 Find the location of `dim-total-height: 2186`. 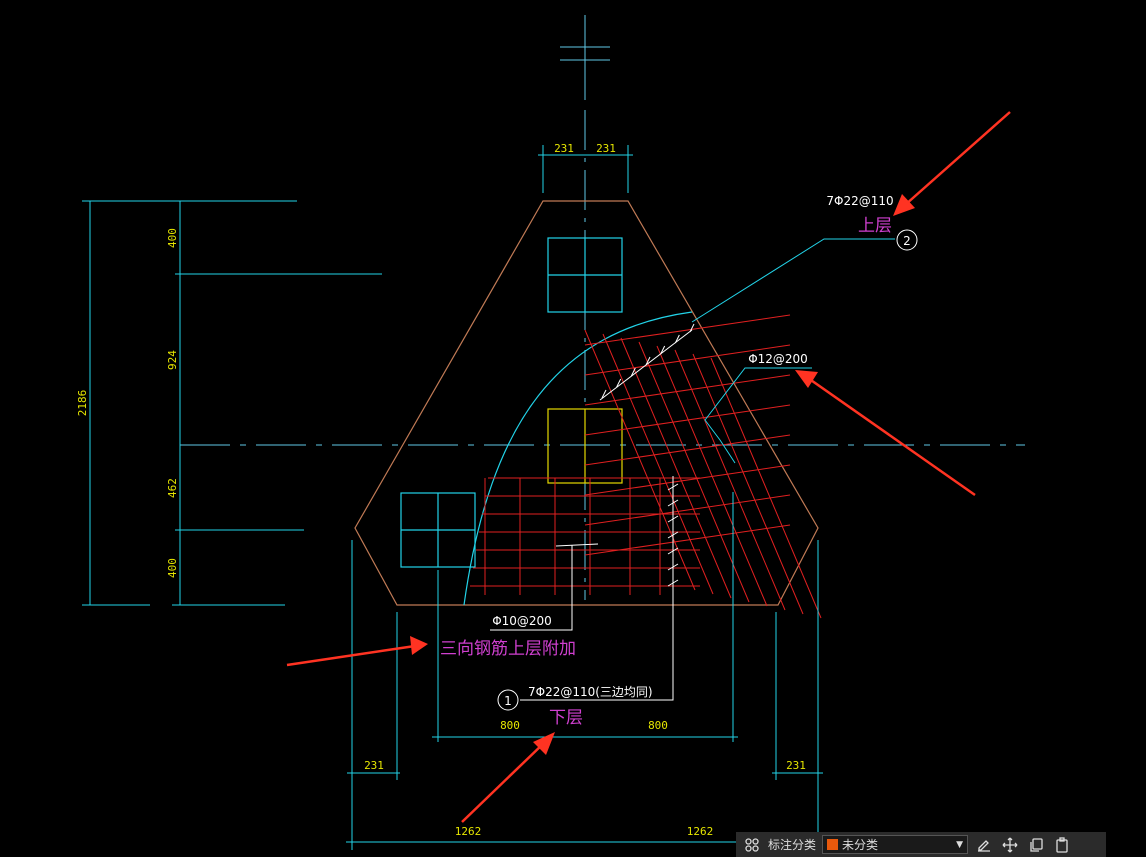

dim-total-height: 2186 is located at coordinates (82, 403).